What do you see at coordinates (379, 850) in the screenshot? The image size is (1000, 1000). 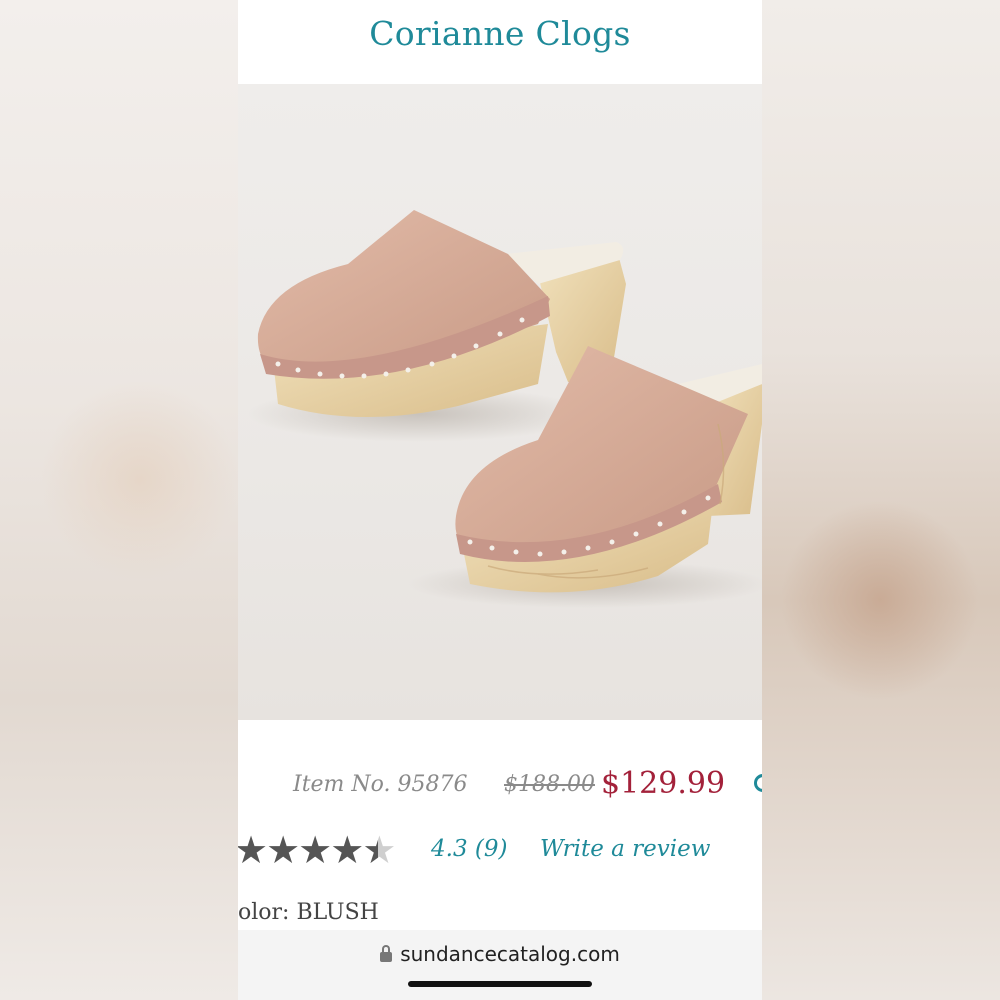 I see `half-star-icon: ★` at bounding box center [379, 850].